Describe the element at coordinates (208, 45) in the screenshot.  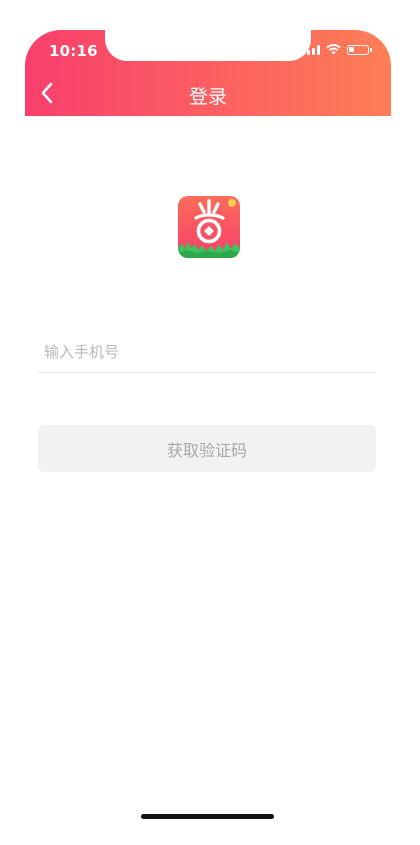
I see `device-notch` at that location.